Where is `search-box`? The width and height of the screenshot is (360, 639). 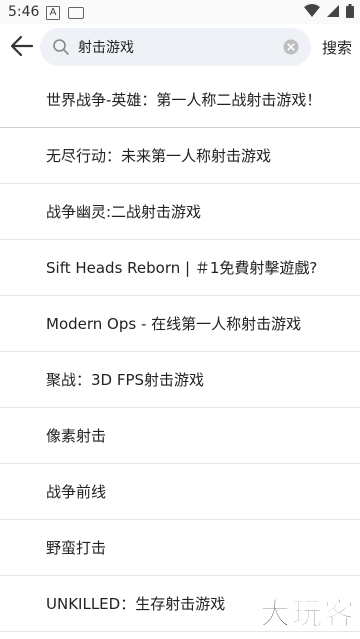
search-box is located at coordinates (175, 47).